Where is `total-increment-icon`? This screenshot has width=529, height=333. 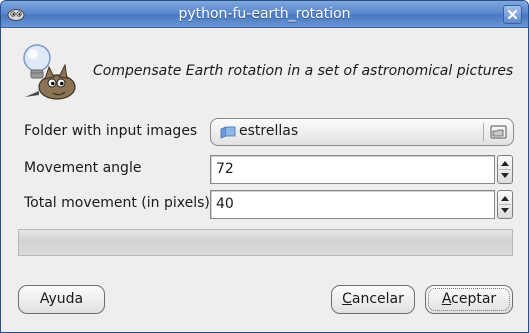
total-increment-icon is located at coordinates (505, 198).